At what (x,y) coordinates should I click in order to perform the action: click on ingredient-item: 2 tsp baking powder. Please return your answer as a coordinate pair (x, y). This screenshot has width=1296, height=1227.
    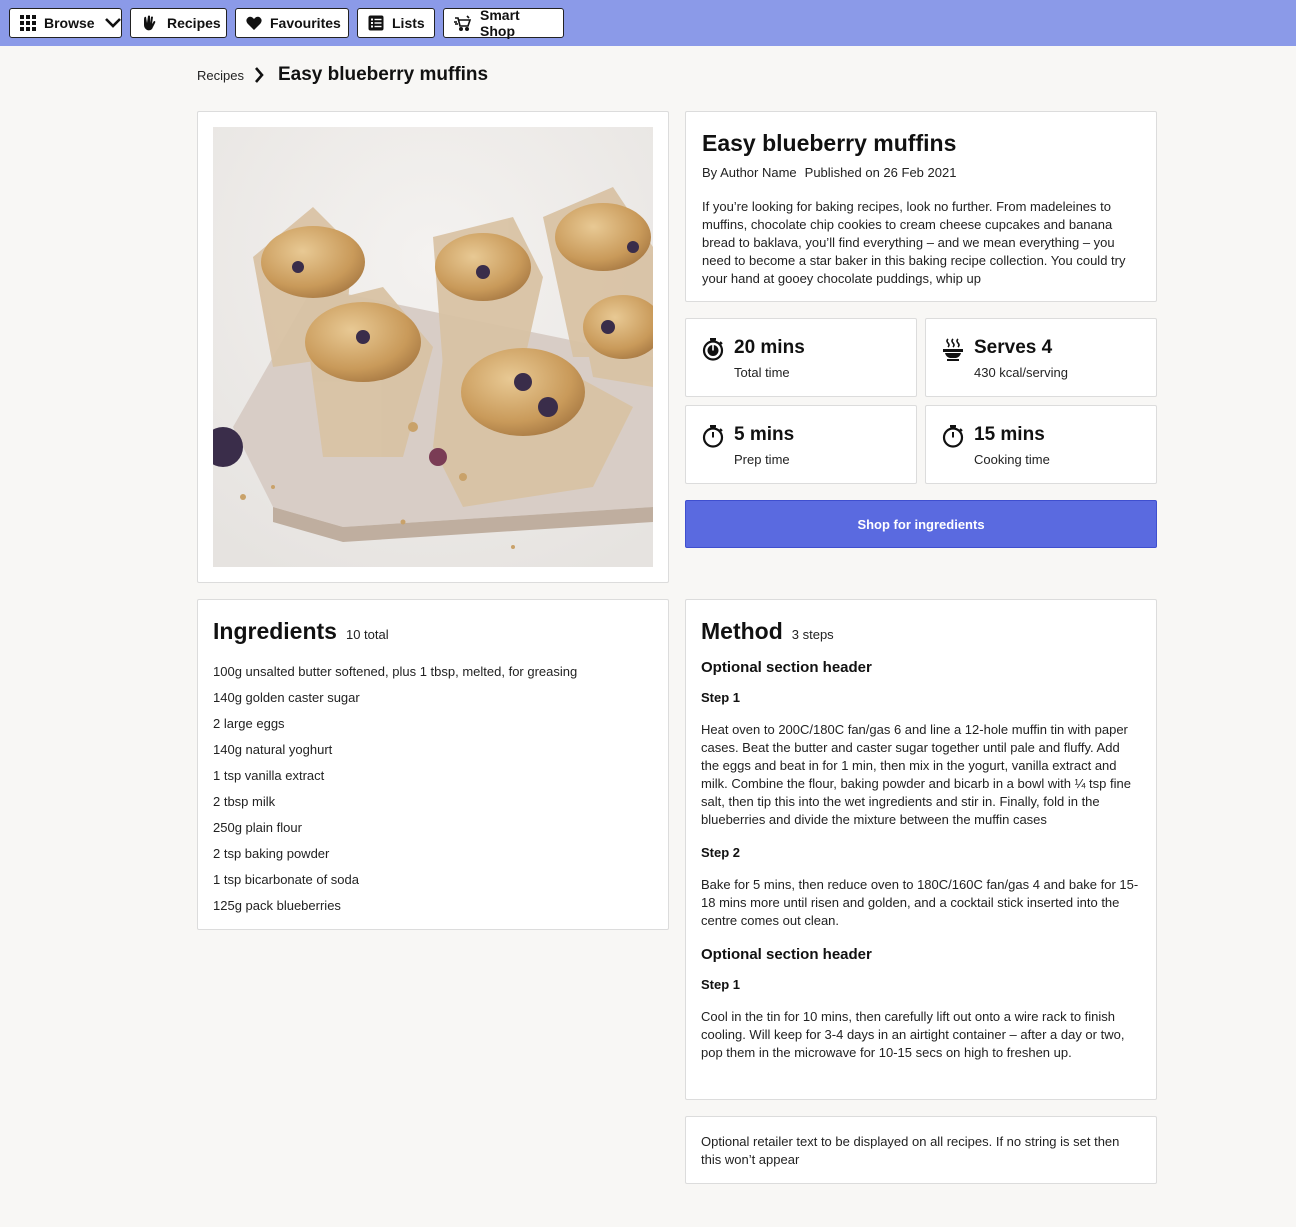
    Looking at the image, I should click on (271, 853).